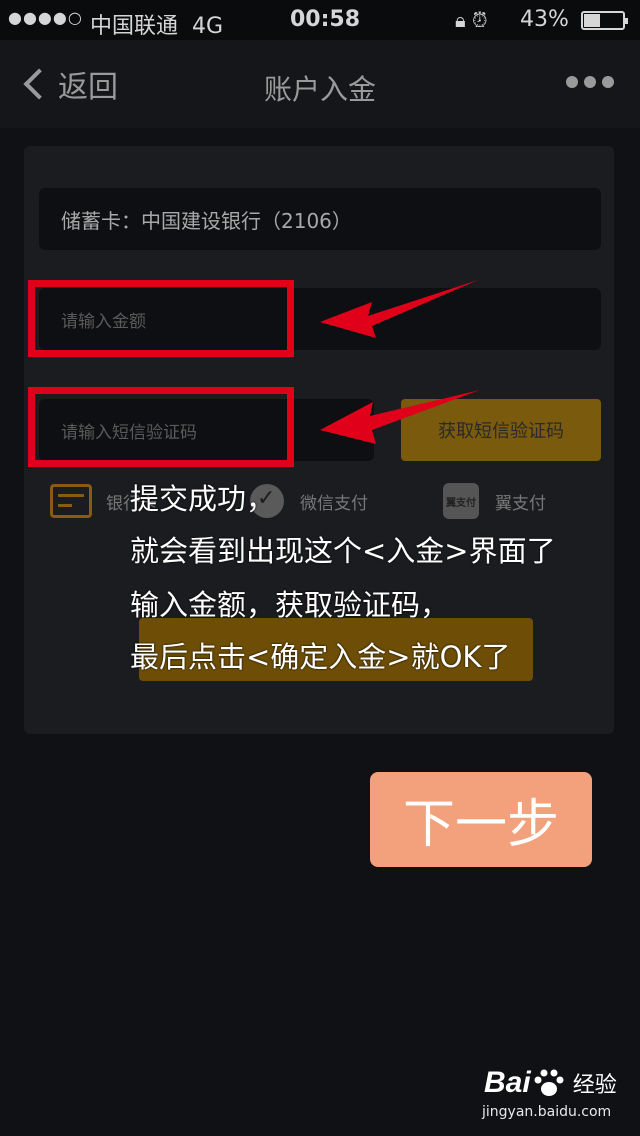  Describe the element at coordinates (594, 1085) in the screenshot. I see `watermark-suffix: 经验` at that location.